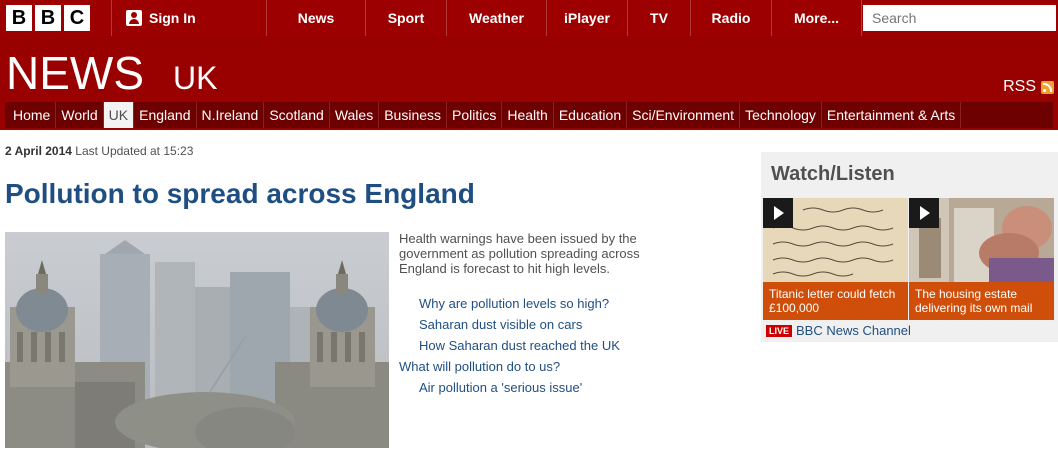 The width and height of the screenshot is (1058, 473). Describe the element at coordinates (475, 115) in the screenshot. I see `section-nav-item: Politics` at that location.